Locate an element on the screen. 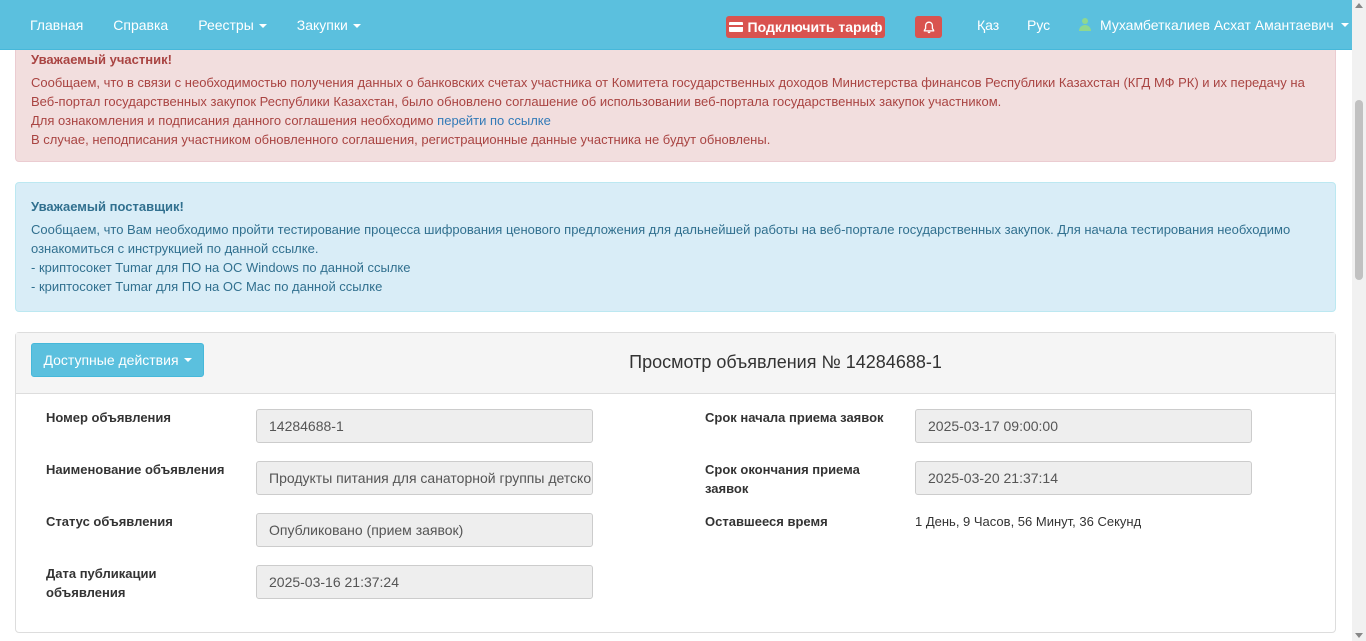 The height and width of the screenshot is (641, 1366). page-title: Просмотр объявления № 14284688-1 is located at coordinates (785, 362).